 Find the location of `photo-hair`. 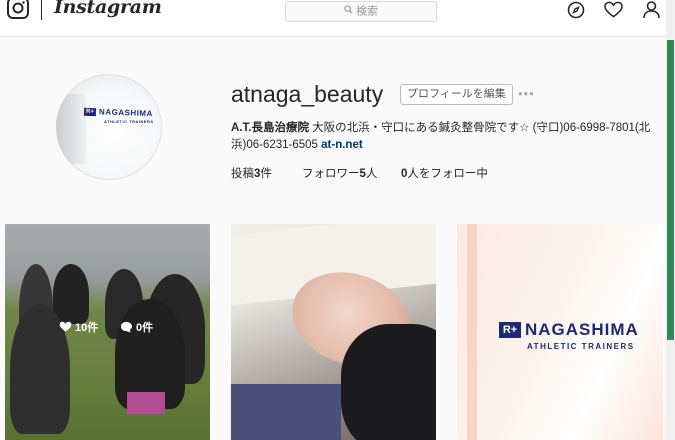

photo-hair is located at coordinates (388, 382).